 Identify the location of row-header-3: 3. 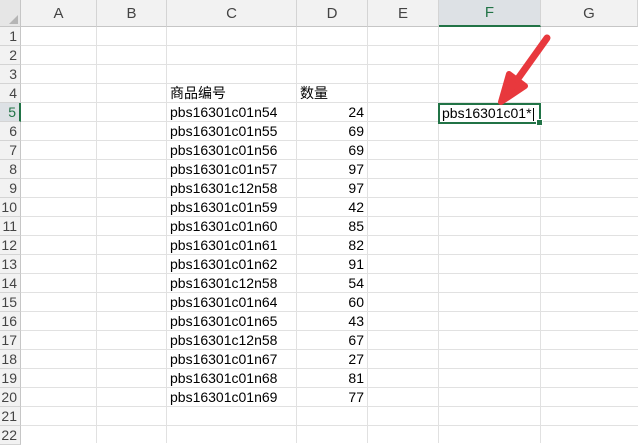
(10, 74).